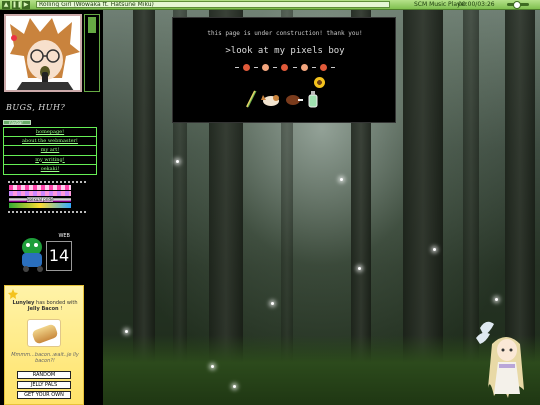  I want to click on sunflower-icon, so click(319, 82).